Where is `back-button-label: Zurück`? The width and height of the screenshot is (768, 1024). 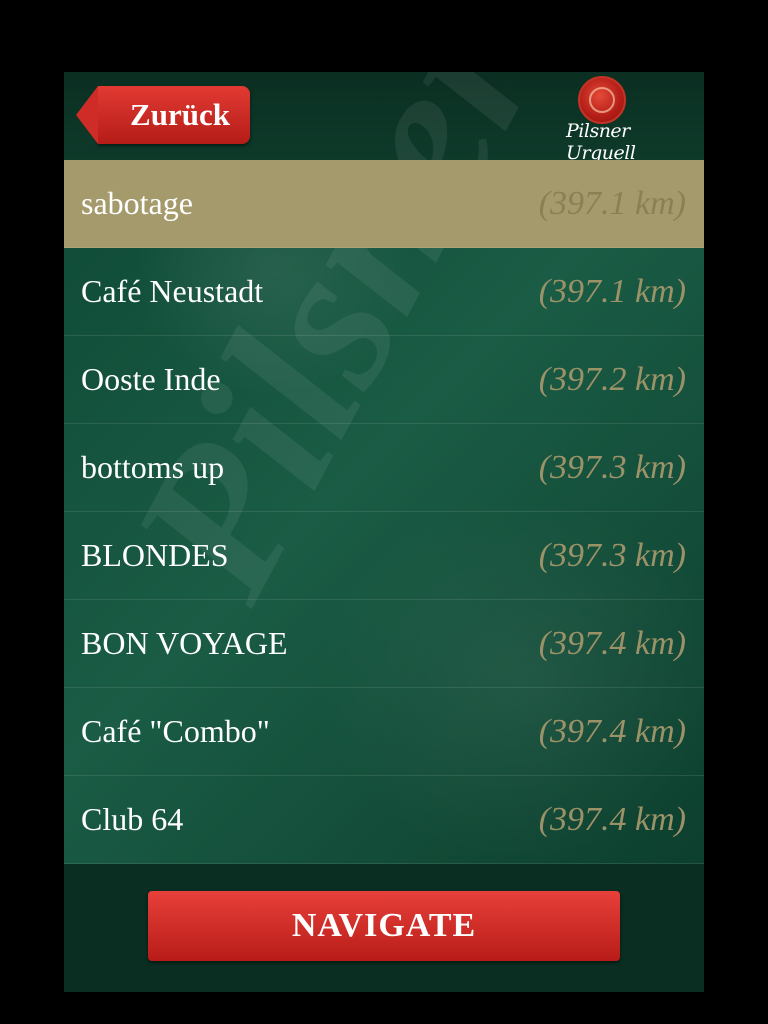
back-button-label: Zurück is located at coordinates (180, 114).